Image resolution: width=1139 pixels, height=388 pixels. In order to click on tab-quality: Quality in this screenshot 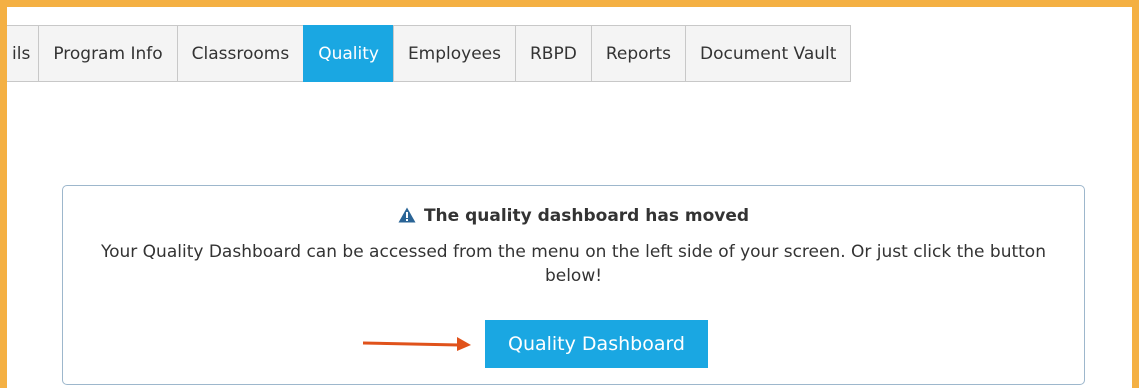, I will do `click(348, 53)`.